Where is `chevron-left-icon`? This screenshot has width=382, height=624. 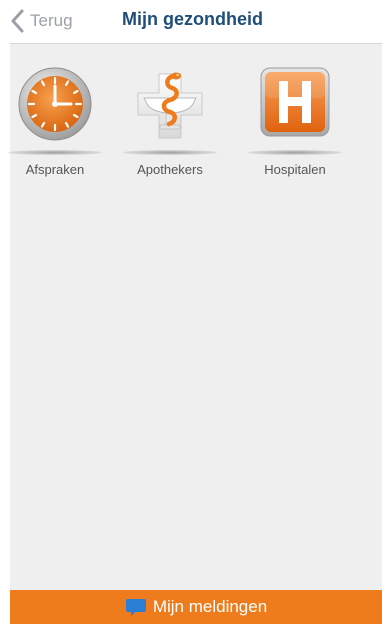
chevron-left-icon is located at coordinates (17, 21).